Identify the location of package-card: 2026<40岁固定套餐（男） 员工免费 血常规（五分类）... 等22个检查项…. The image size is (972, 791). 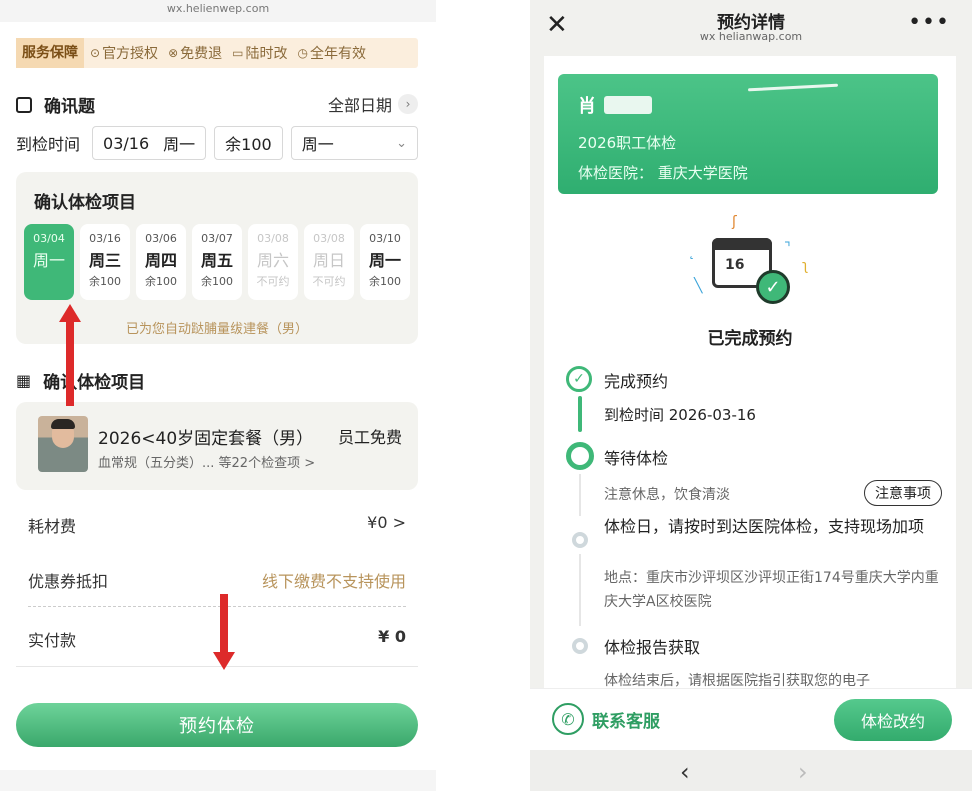
(217, 446).